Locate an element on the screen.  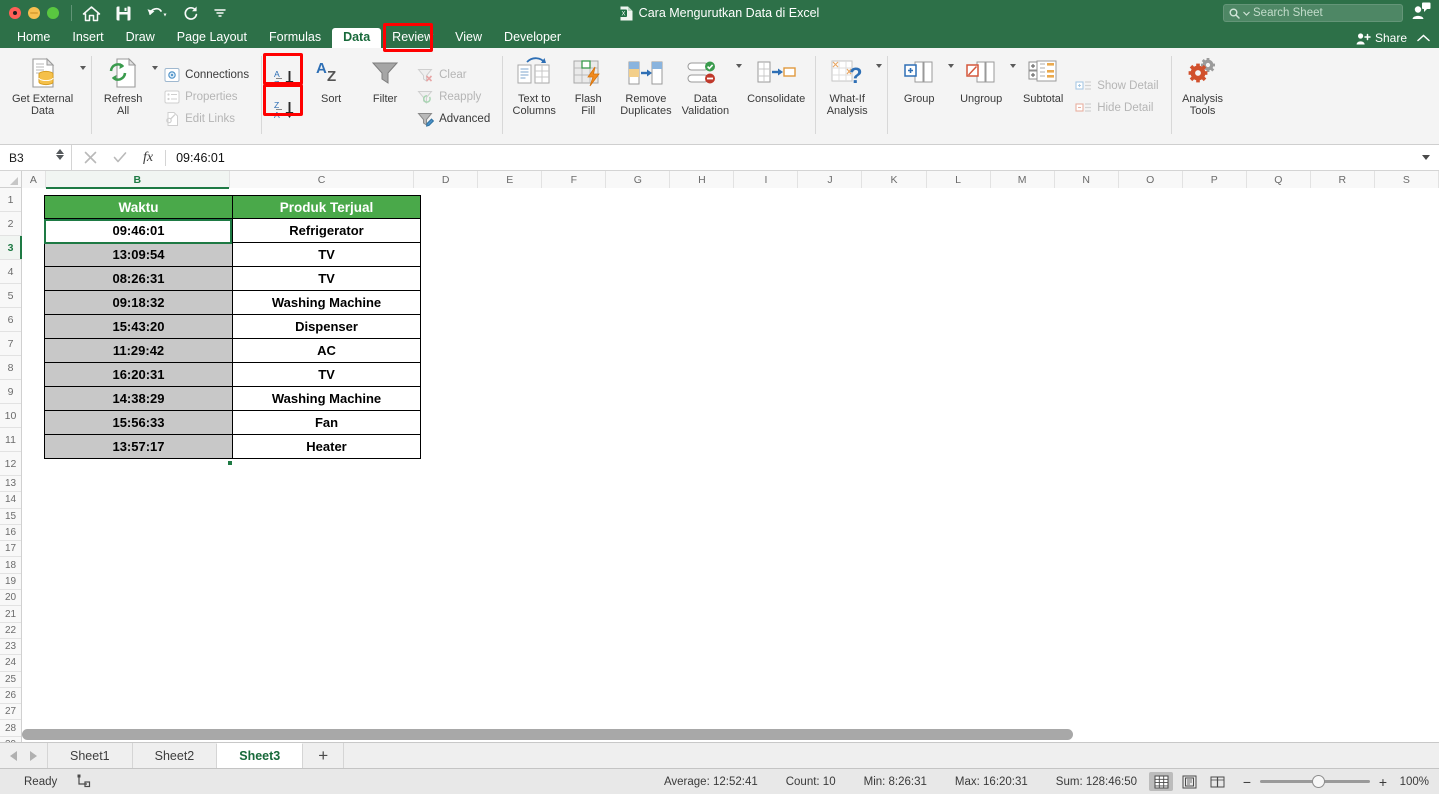
sort-button: AZ Sort is located at coordinates (331, 97).